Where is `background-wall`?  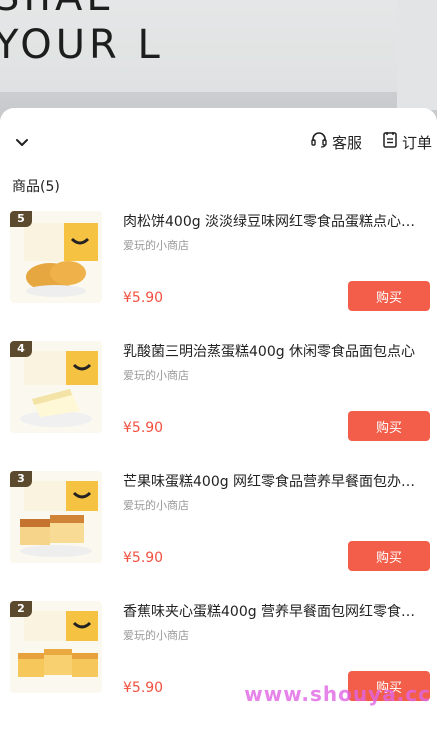 background-wall is located at coordinates (417, 55).